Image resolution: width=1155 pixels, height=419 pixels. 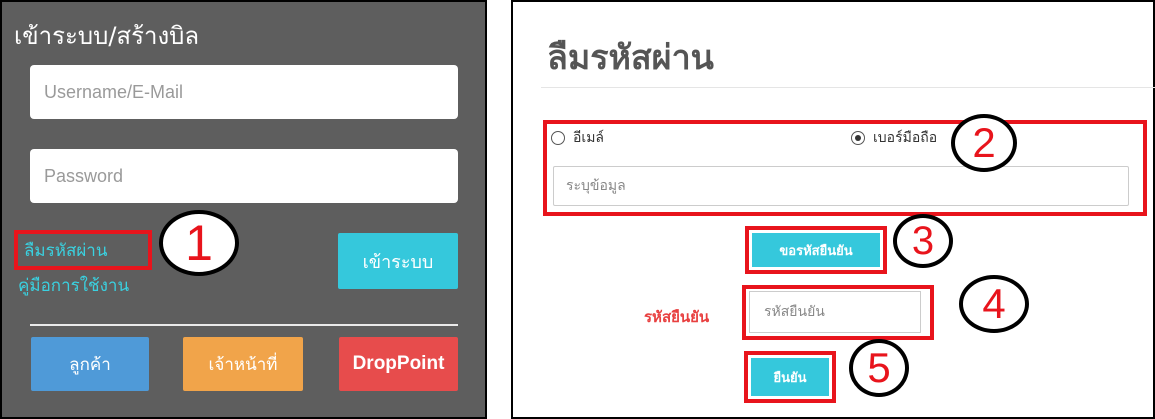 I want to click on password-placeholder: Password, so click(x=84, y=175).